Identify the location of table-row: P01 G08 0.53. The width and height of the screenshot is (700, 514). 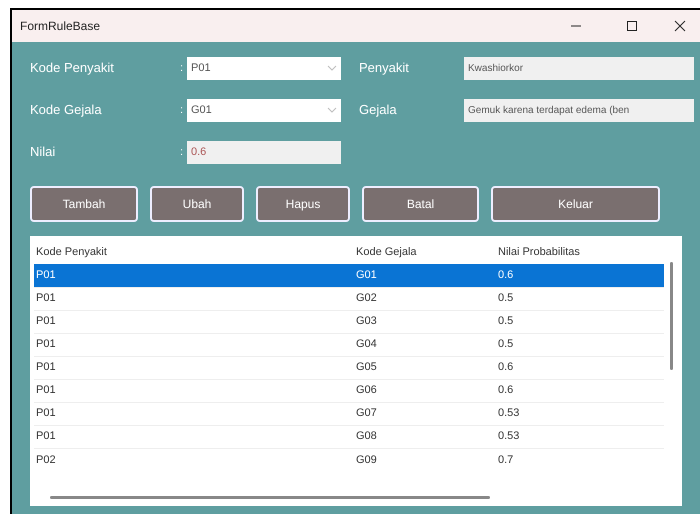
(349, 436).